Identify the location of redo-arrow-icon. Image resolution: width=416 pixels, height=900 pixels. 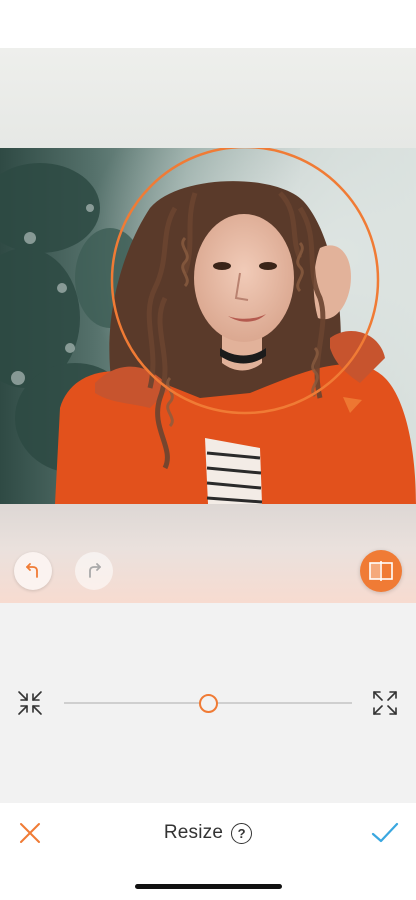
(95, 570).